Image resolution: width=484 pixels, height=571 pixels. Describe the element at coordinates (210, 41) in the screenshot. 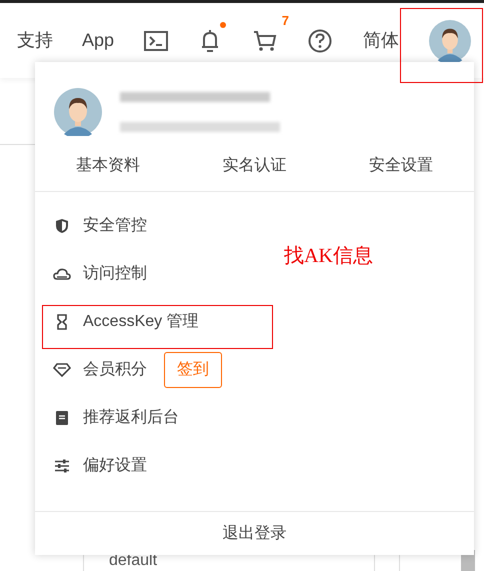

I see `bell-icon` at that location.